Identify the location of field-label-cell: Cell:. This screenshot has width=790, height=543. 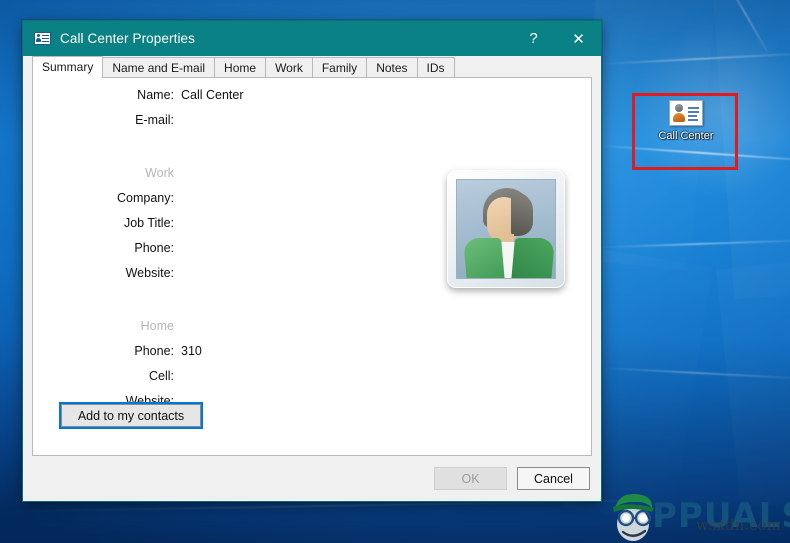
(161, 376).